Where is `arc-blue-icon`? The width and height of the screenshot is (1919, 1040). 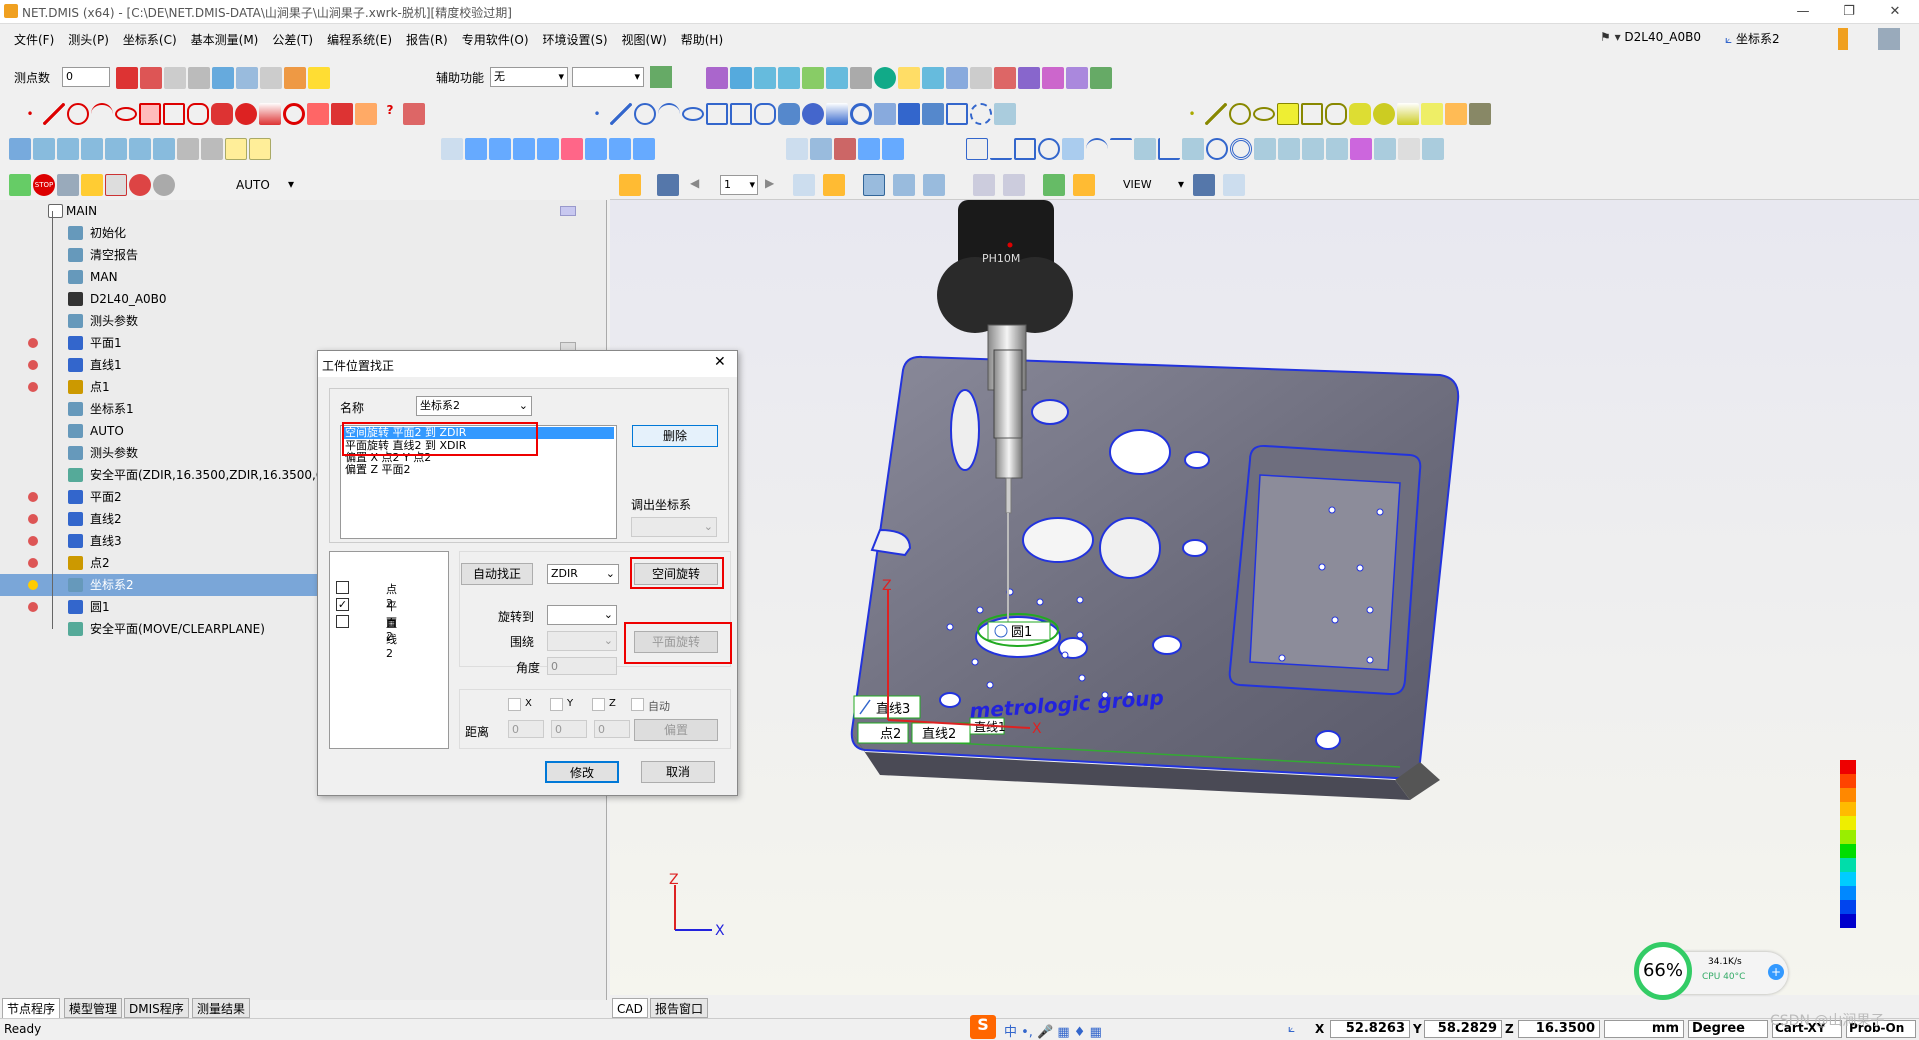 arc-blue-icon is located at coordinates (669, 114).